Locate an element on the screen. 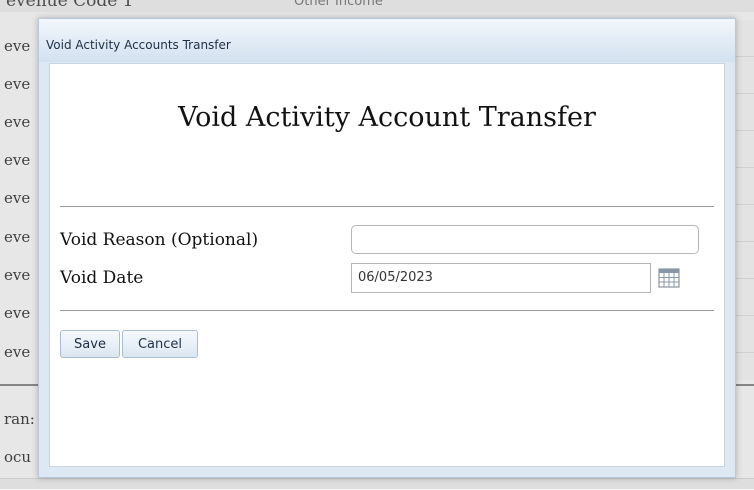 The height and width of the screenshot is (490, 754). void-date-input: 06/05/2023 is located at coordinates (501, 278).